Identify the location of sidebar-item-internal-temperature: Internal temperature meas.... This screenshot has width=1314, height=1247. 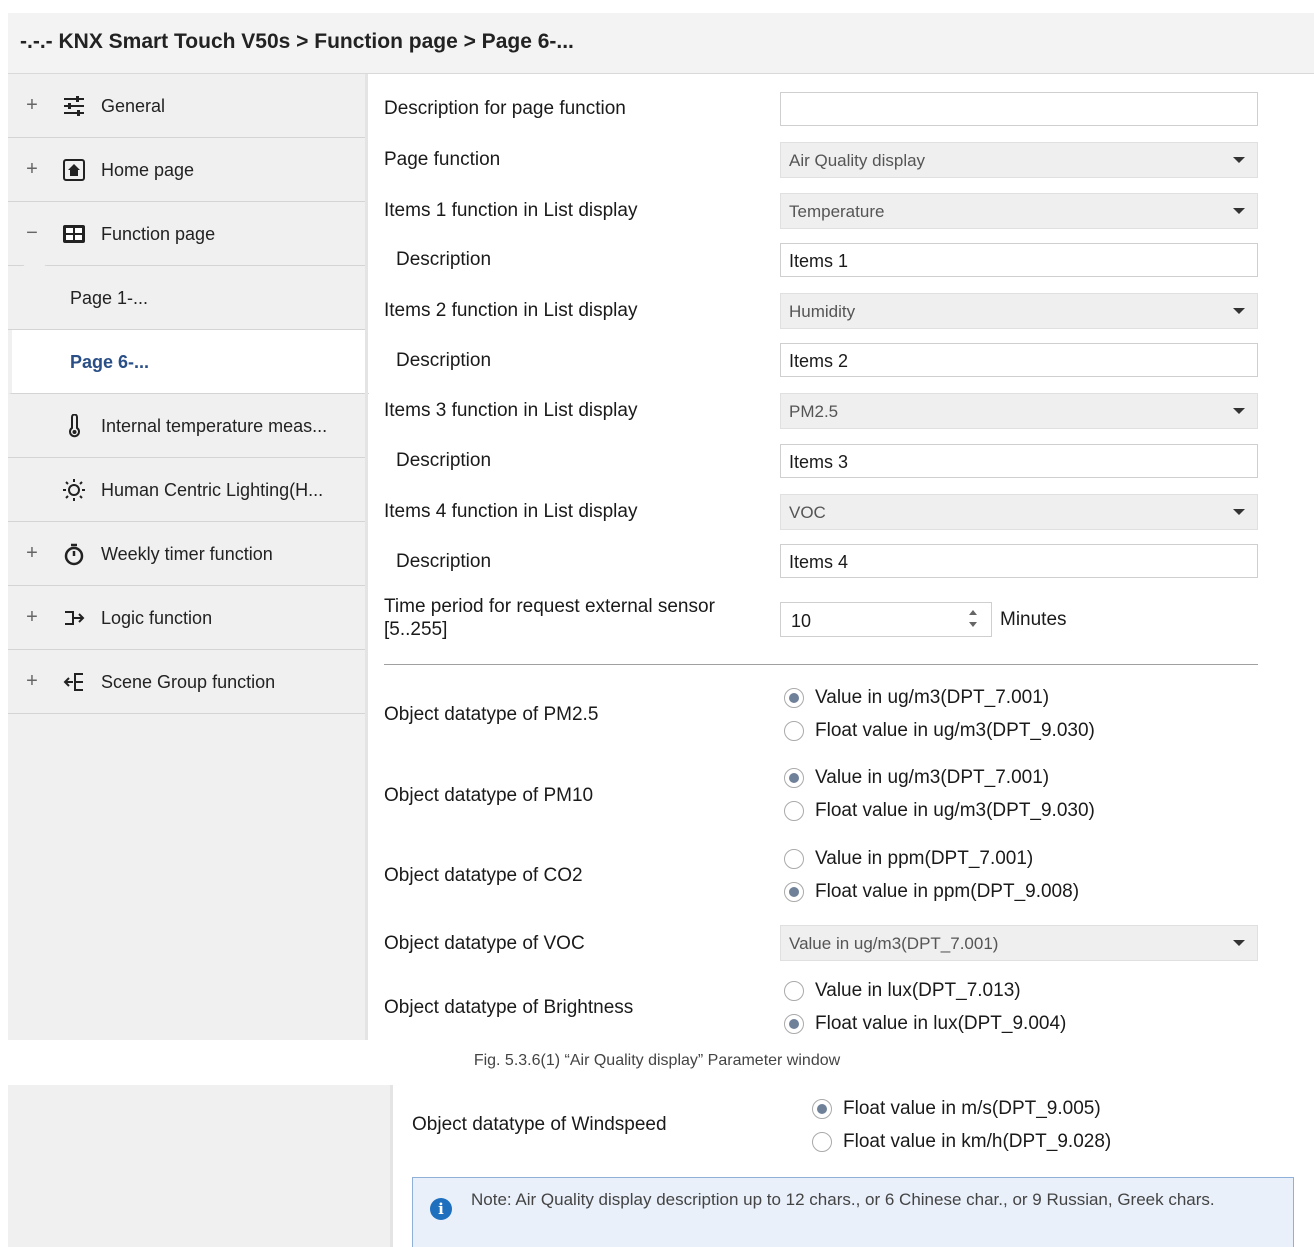
(186, 426).